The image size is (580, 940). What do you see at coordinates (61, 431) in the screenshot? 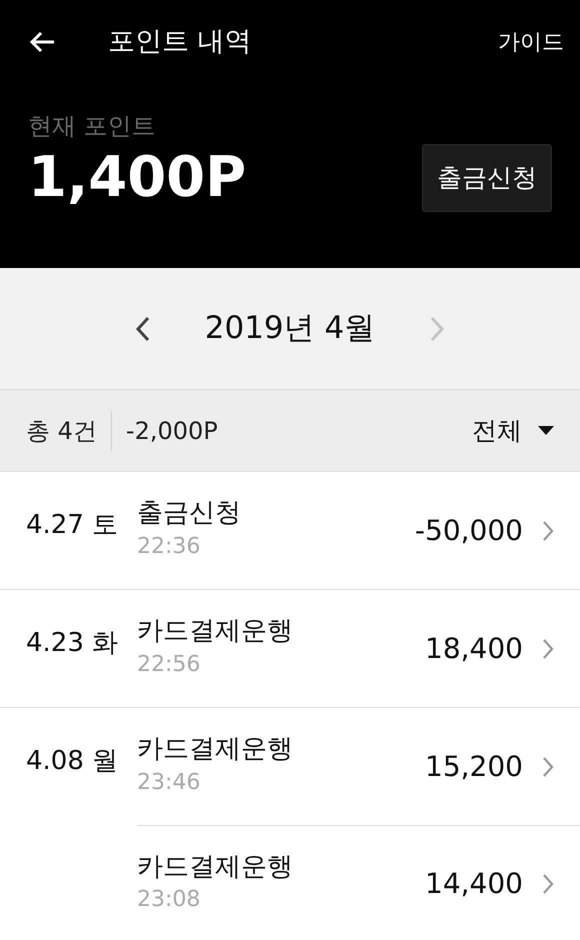
I see `transaction-count: 총 4건` at bounding box center [61, 431].